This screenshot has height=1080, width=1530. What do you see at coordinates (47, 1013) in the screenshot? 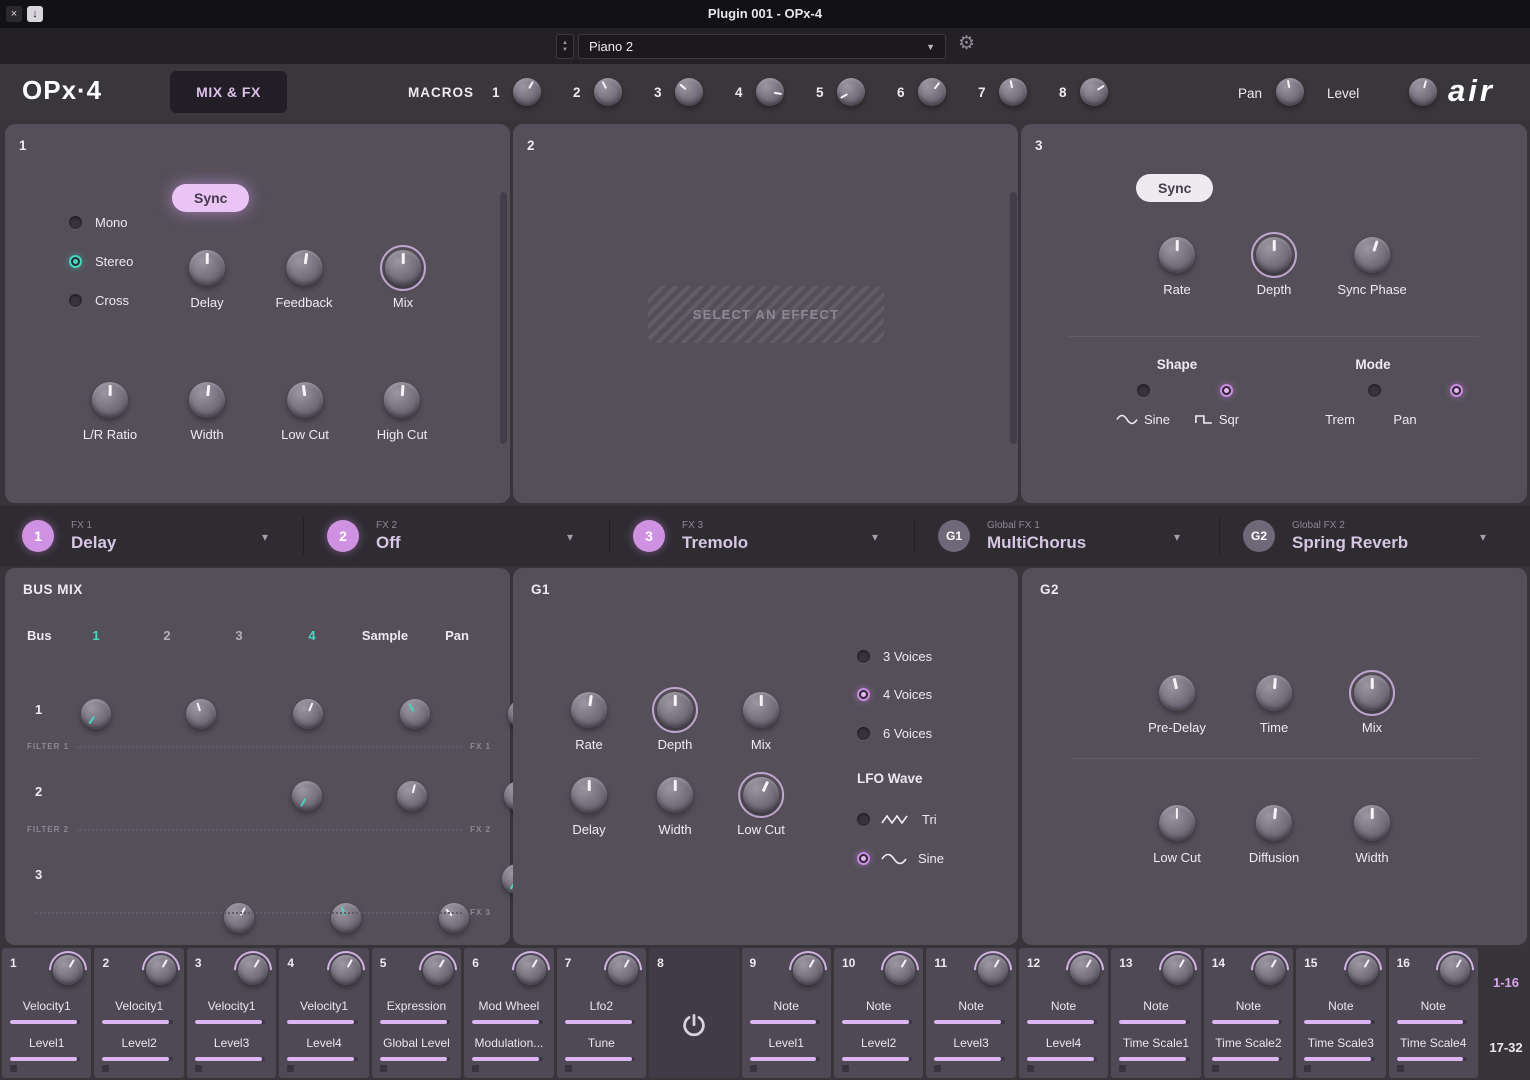
I see `macro-cell-1: 1 Velocity1 Level1` at bounding box center [47, 1013].